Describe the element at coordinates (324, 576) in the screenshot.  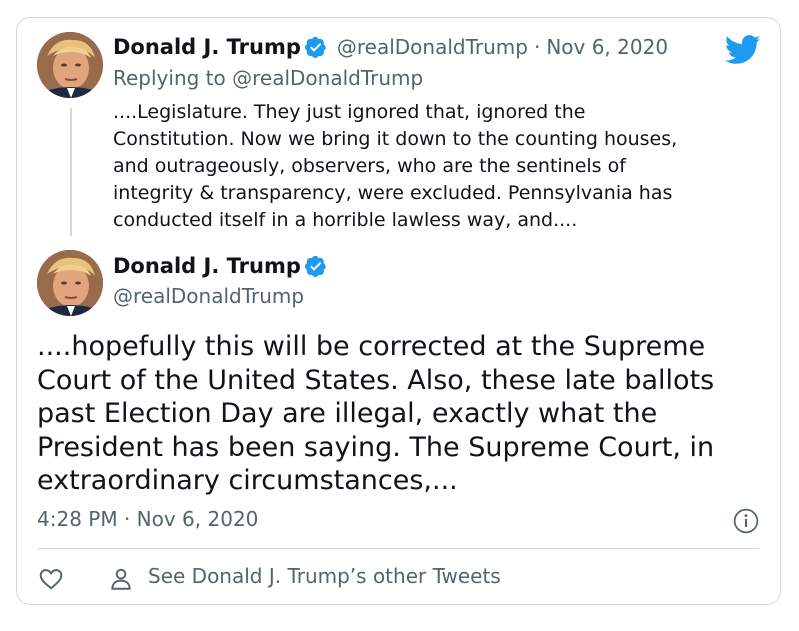
I see `see-other-tweets-link: See Donald J. Trump’s other Tweets` at that location.